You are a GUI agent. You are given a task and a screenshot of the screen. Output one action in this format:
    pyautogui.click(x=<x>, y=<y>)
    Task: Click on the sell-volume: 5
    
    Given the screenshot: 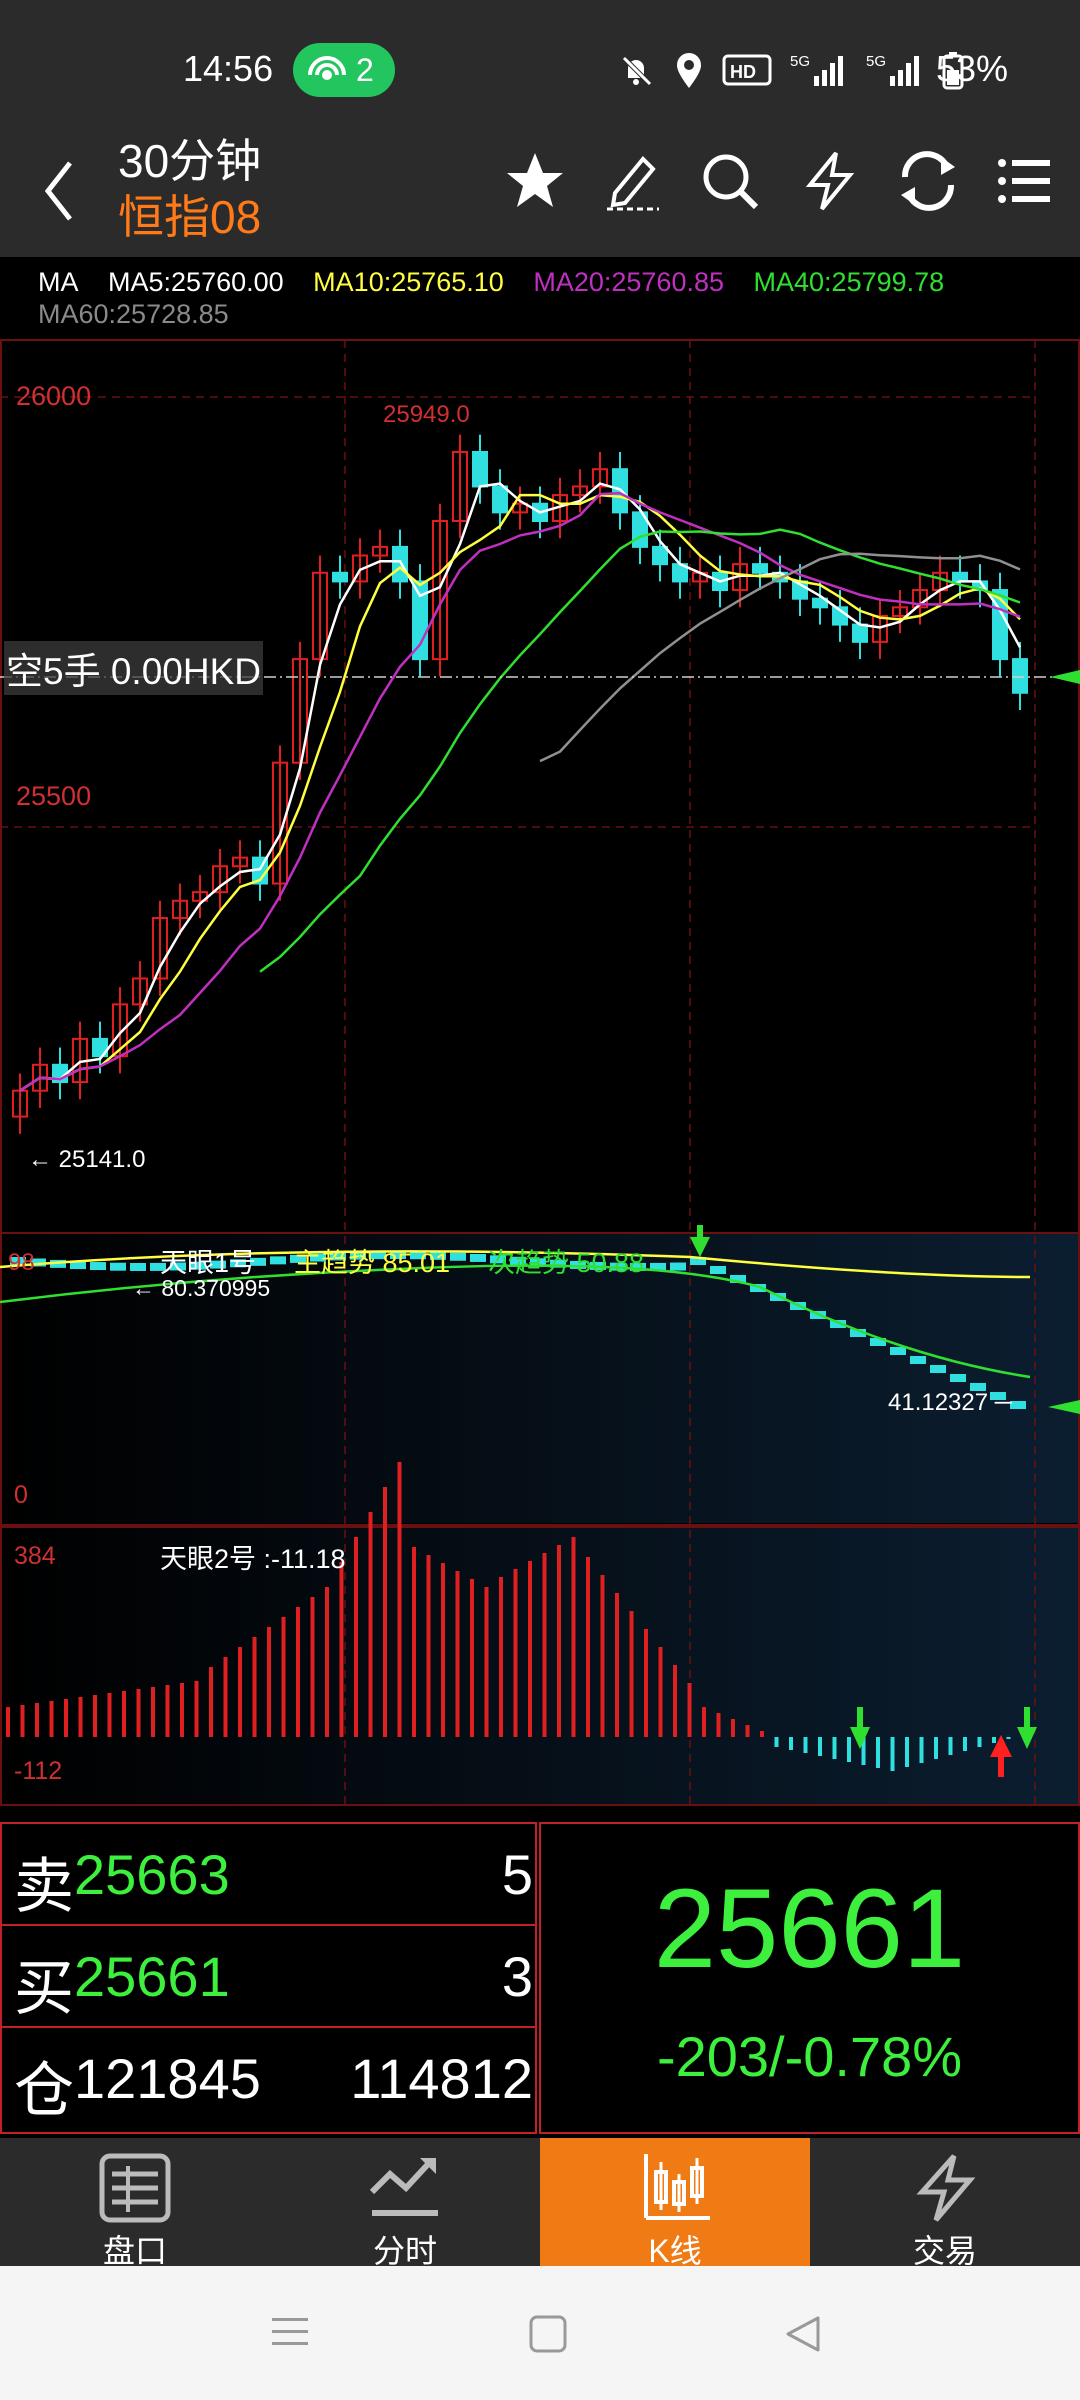 What is the action you would take?
    pyautogui.click(x=517, y=1874)
    